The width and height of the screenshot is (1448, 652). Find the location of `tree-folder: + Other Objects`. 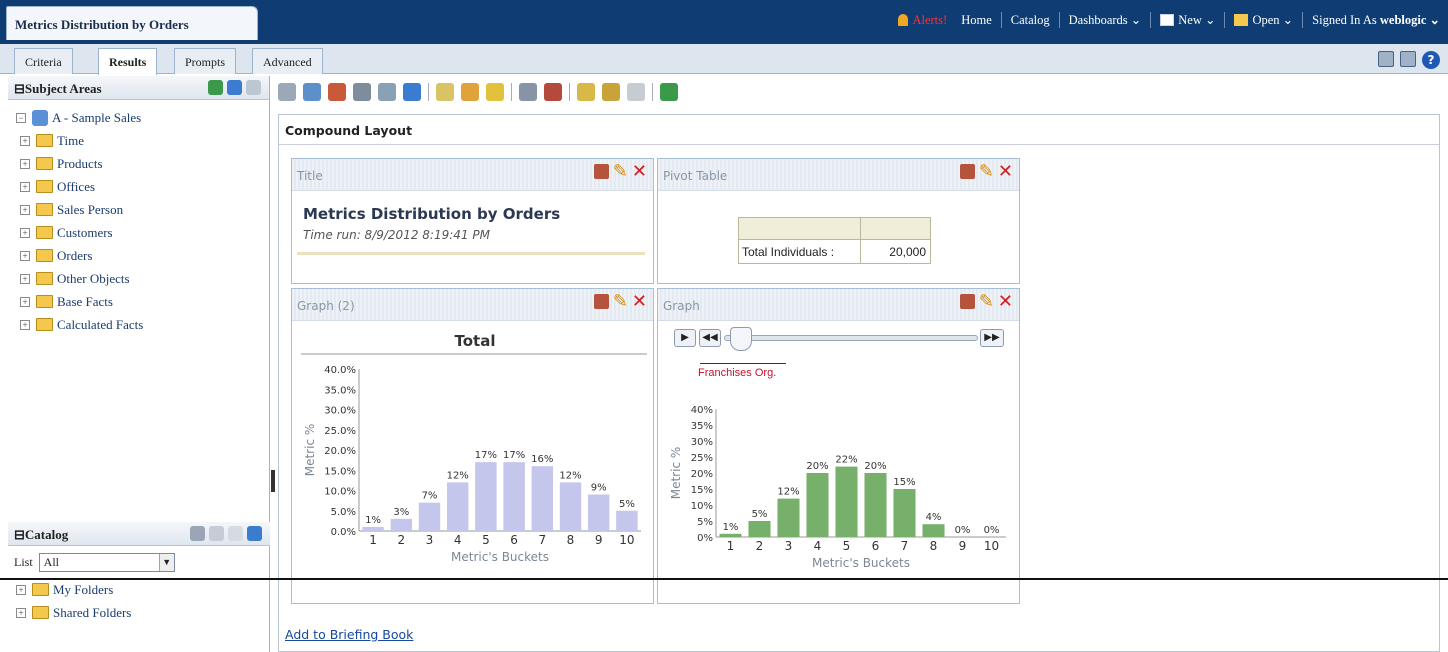

tree-folder: + Other Objects is located at coordinates (142, 278).